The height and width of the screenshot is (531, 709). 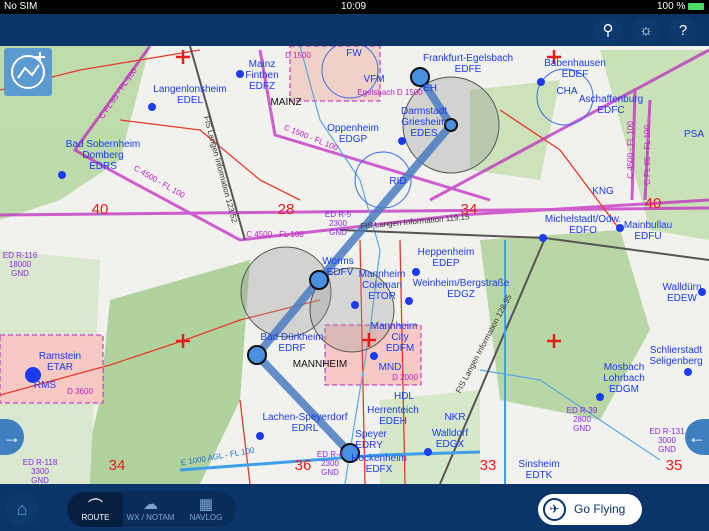 What do you see at coordinates (538, 464) in the screenshot?
I see `map-label: Sinsheim` at bounding box center [538, 464].